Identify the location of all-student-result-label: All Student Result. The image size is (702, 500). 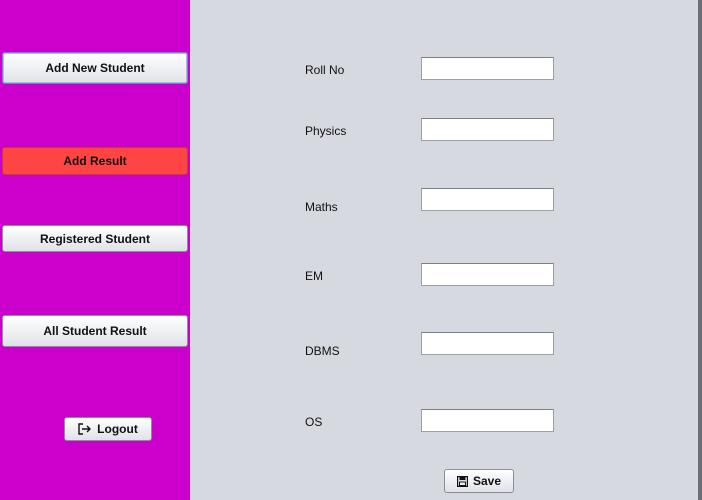
(95, 331).